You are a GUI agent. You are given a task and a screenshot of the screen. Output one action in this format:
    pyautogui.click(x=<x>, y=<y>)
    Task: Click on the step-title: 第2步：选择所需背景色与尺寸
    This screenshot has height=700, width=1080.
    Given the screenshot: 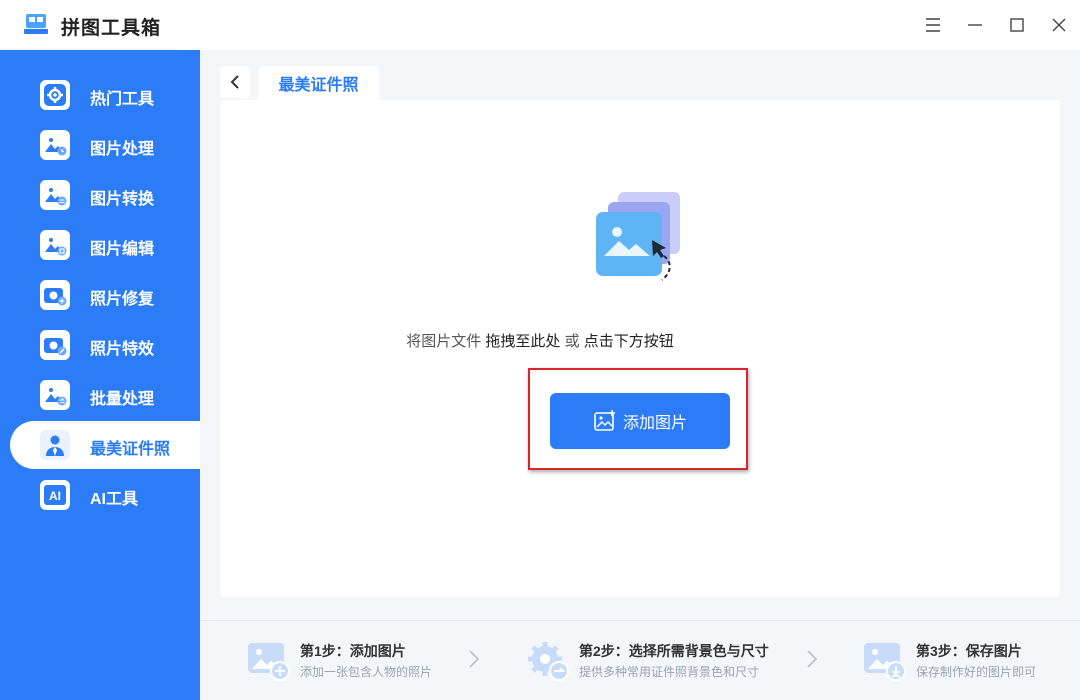 What is the action you would take?
    pyautogui.click(x=674, y=651)
    